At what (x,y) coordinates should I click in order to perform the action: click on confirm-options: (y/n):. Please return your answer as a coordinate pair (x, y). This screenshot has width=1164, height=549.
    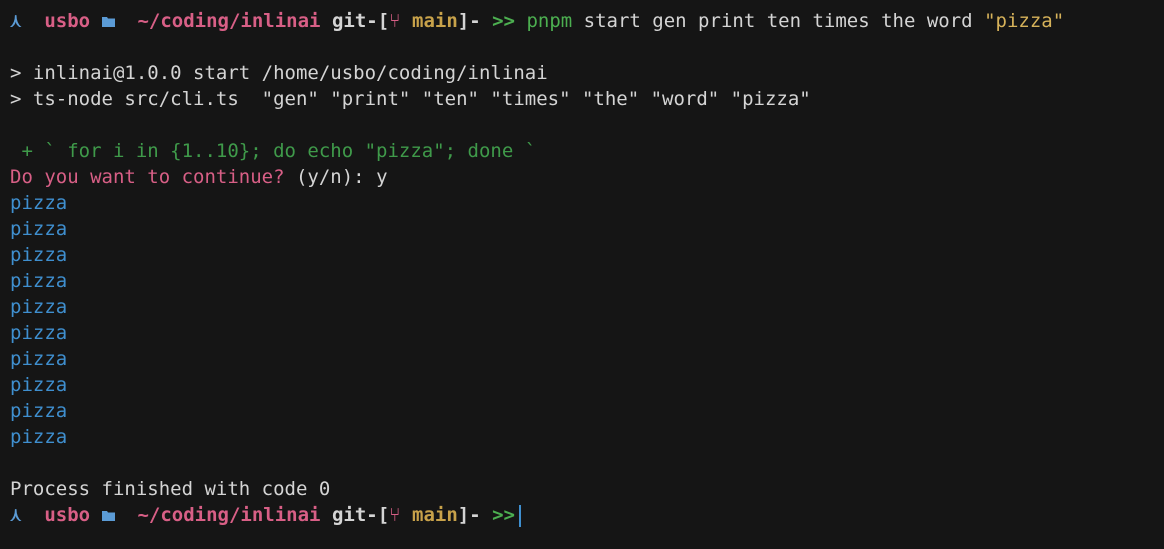
    Looking at the image, I should click on (336, 177).